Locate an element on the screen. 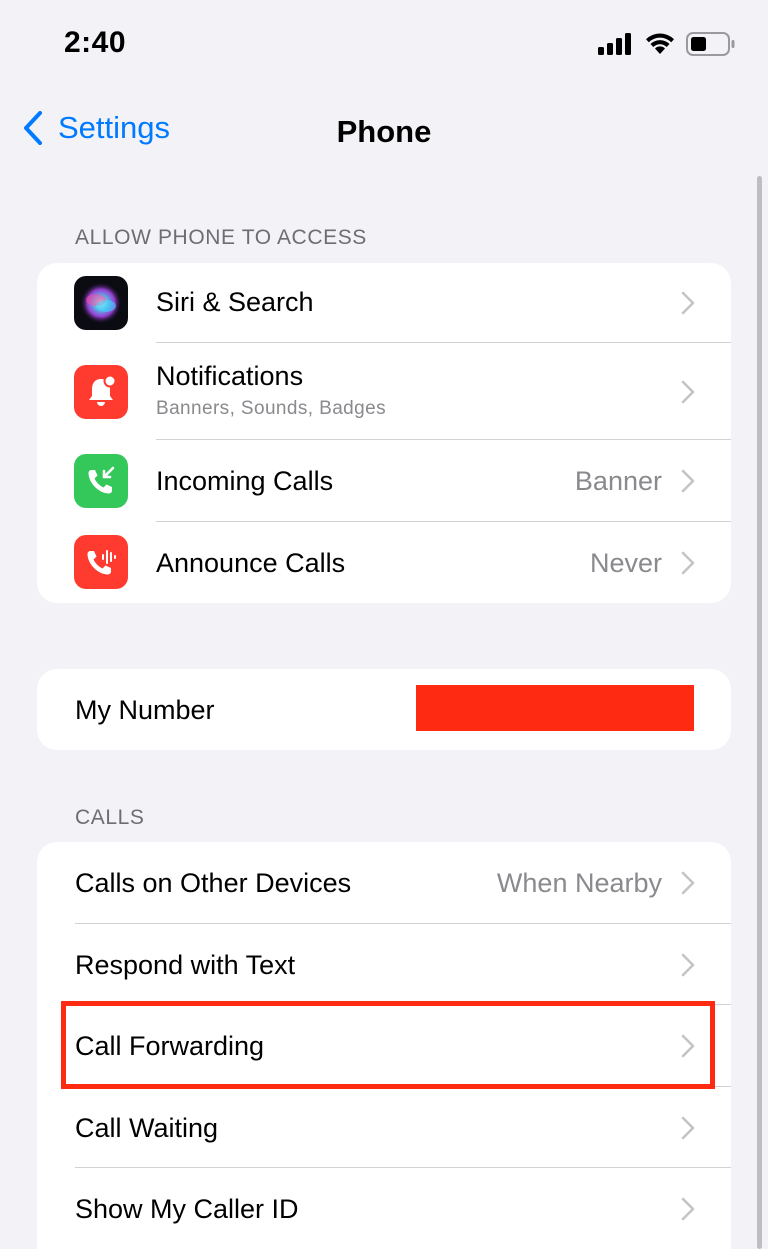 The width and height of the screenshot is (768, 1249). status-bar: 2:40 is located at coordinates (384, 45).